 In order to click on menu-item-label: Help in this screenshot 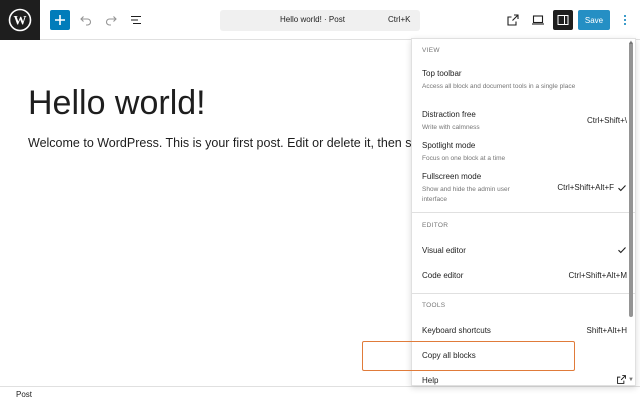, I will do `click(430, 380)`.